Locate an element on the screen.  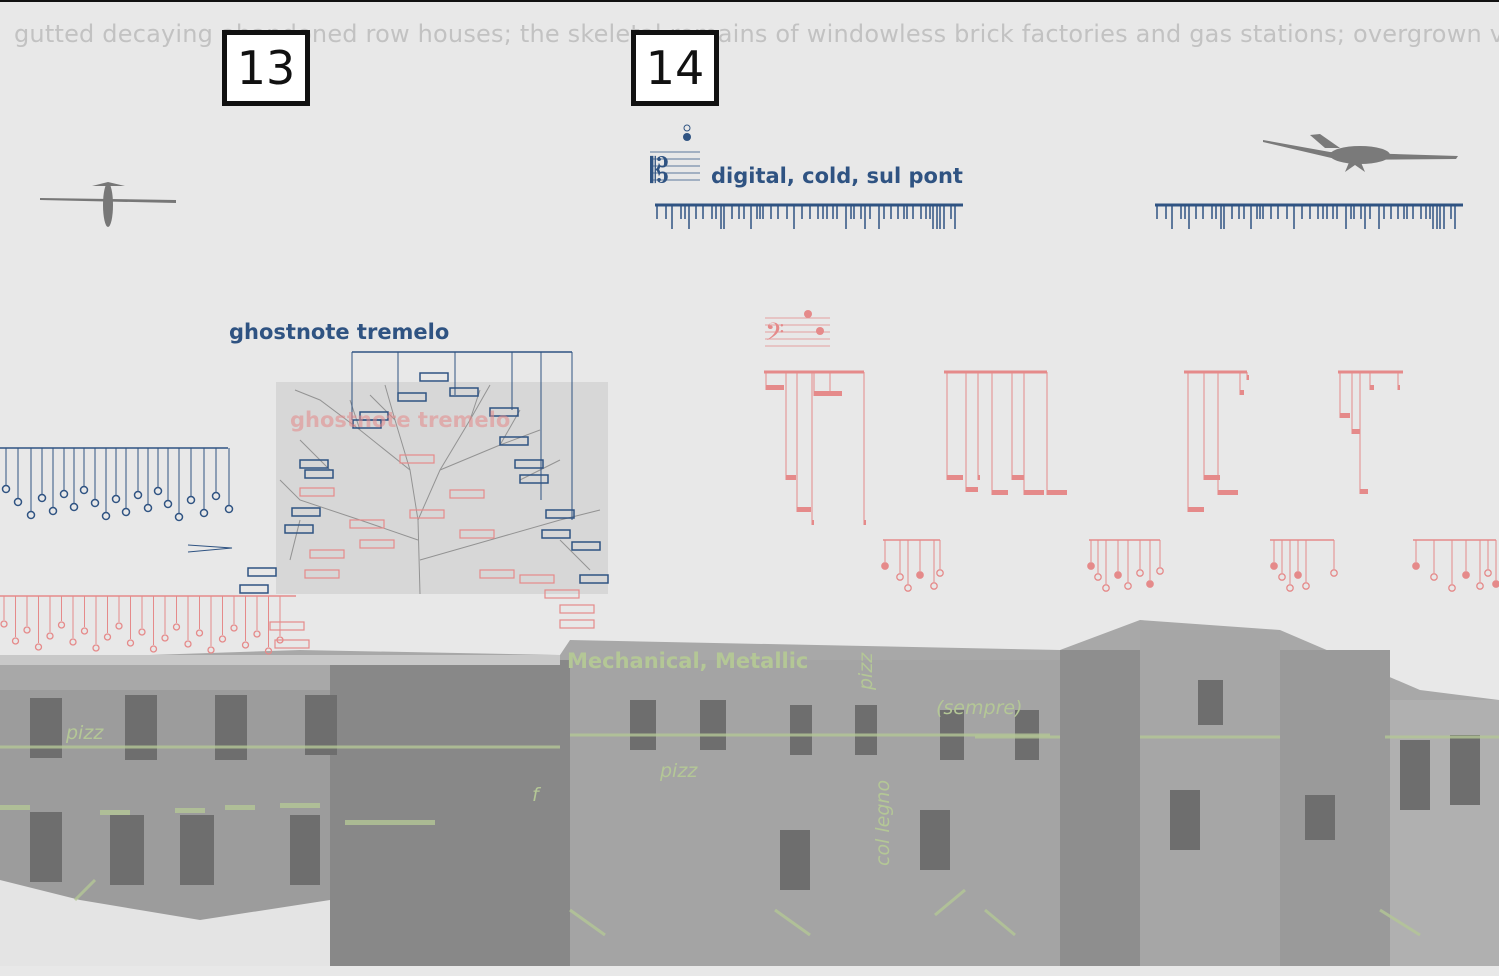
performance-note-mechanical: Mechanical, Metallic is located at coordinates (688, 661).